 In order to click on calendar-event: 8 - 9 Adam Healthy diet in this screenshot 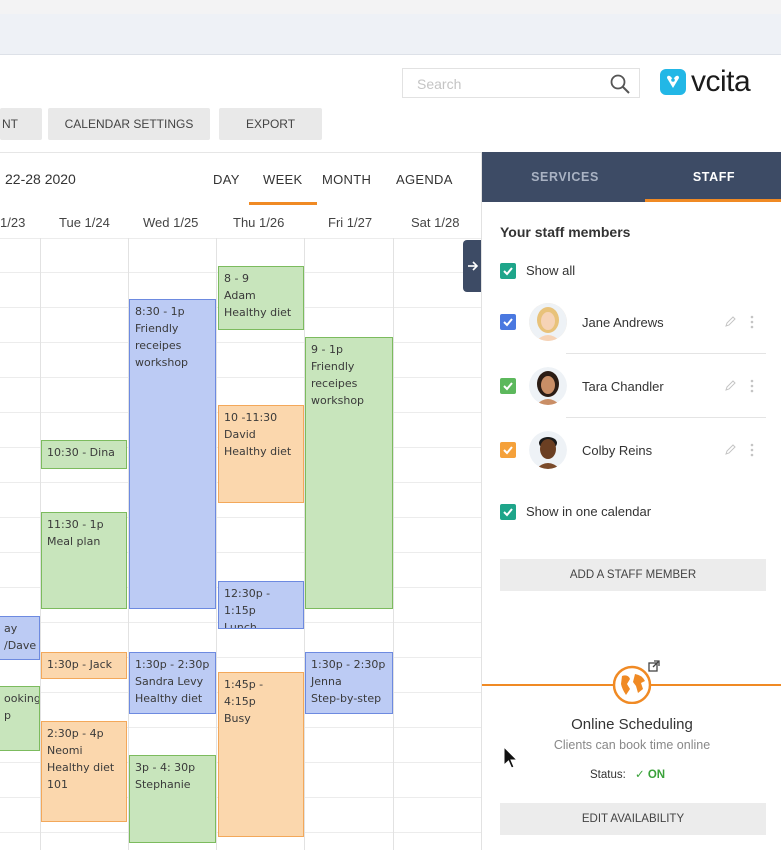, I will do `click(261, 298)`.